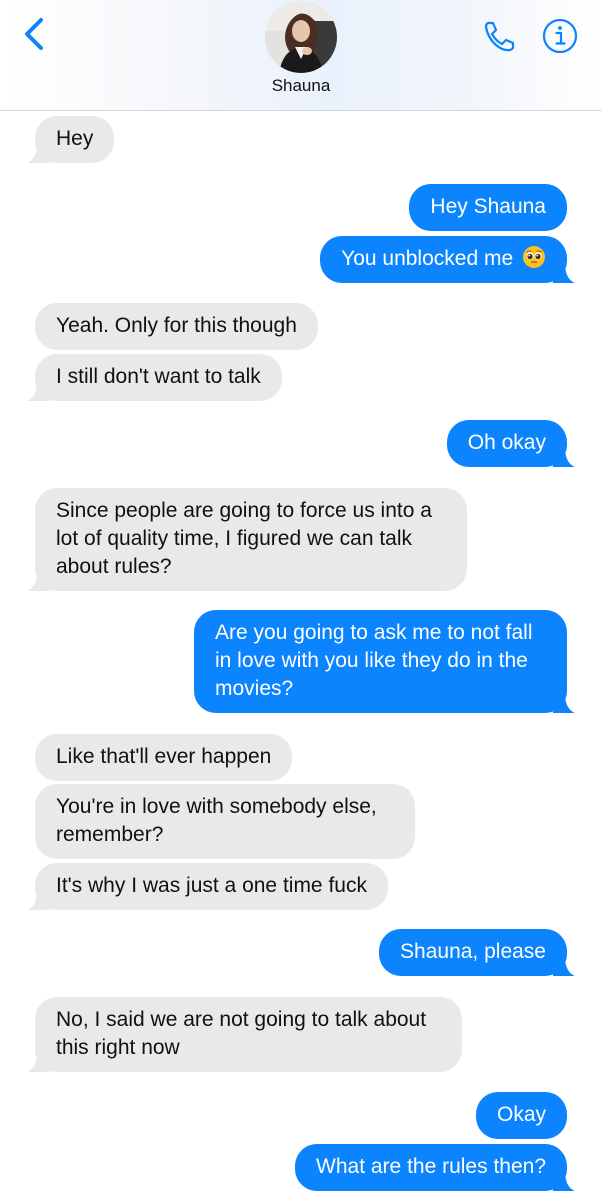  Describe the element at coordinates (158, 376) in the screenshot. I see `message-text: I still don't want to talk` at that location.